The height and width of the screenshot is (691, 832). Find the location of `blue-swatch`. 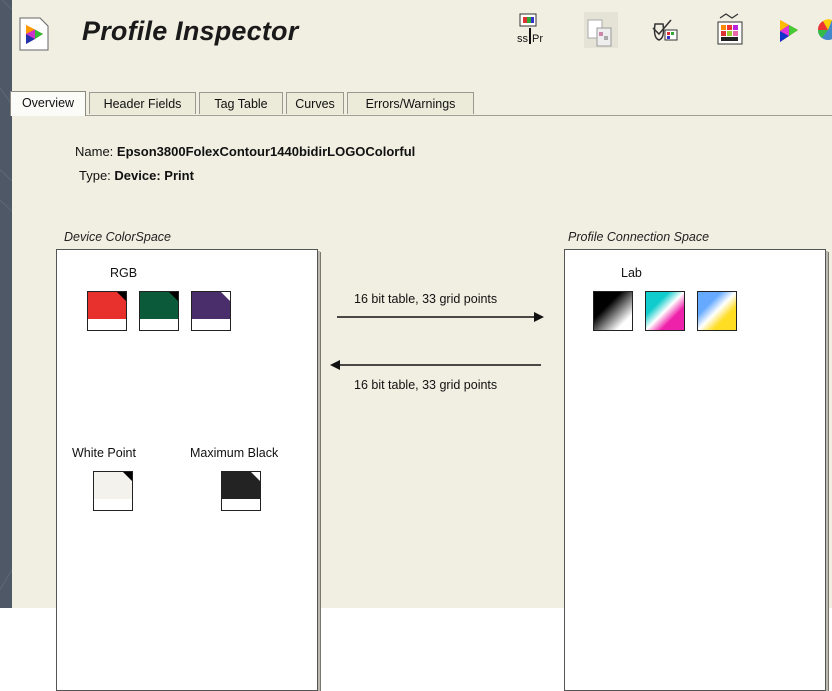

blue-swatch is located at coordinates (211, 311).